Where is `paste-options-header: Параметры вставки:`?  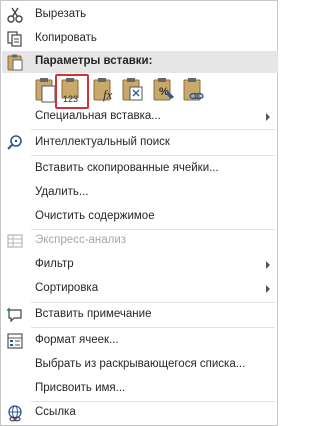 paste-options-header: Параметры вставки: is located at coordinates (140, 62).